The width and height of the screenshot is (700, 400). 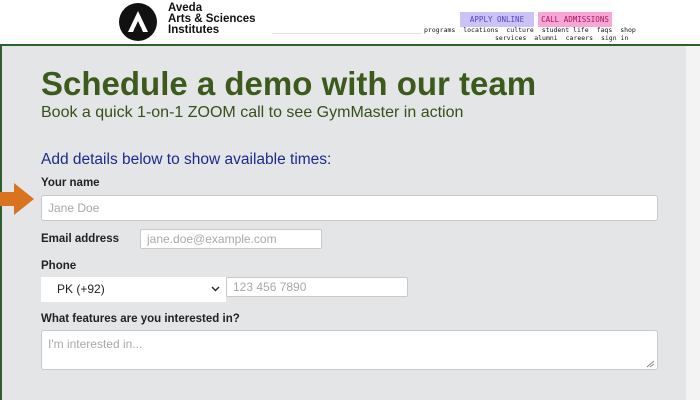 What do you see at coordinates (650, 364) in the screenshot?
I see `resize-grip-icon` at bounding box center [650, 364].